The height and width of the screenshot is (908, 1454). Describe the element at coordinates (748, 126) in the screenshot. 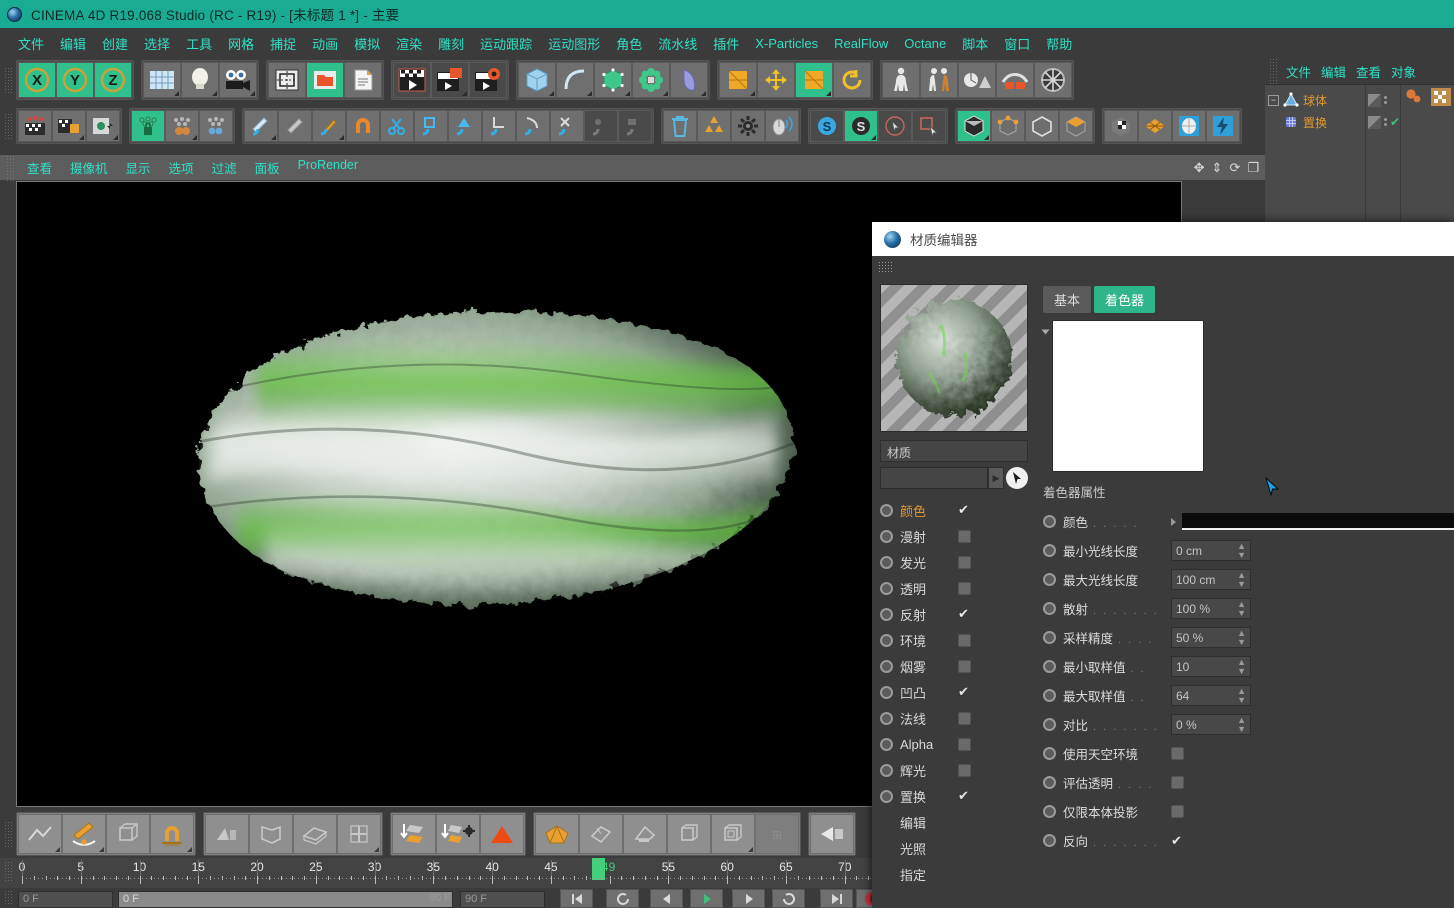

I see `gear-icon` at that location.